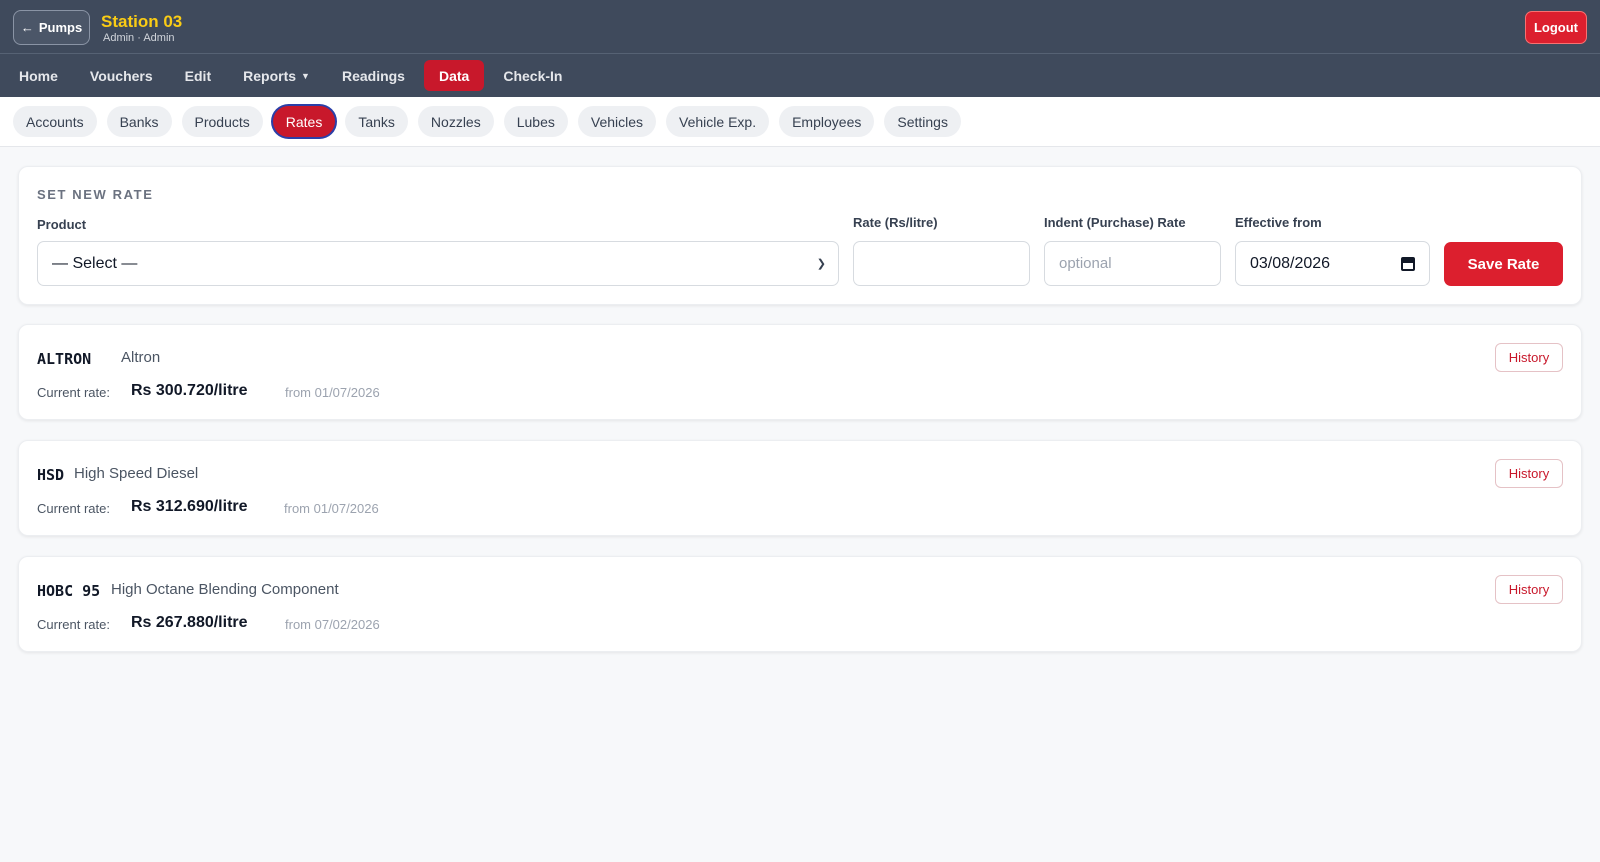  What do you see at coordinates (95, 263) in the screenshot?
I see `product-select-value: — Select —` at bounding box center [95, 263].